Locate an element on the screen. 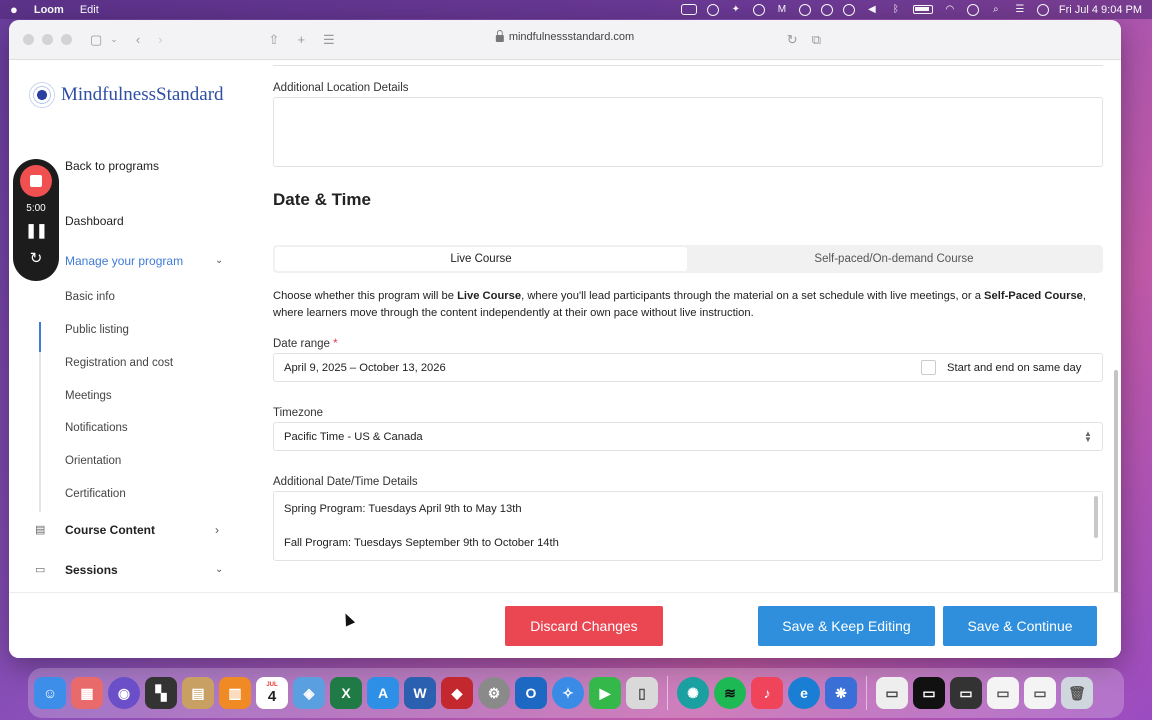 This screenshot has height=720, width=1152. zoom-window-button is located at coordinates (66, 39).